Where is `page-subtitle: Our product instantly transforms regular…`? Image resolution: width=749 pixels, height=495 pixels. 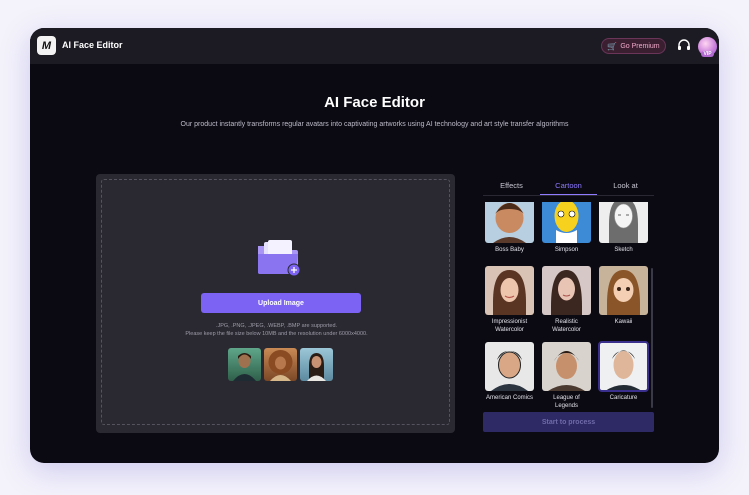 page-subtitle: Our product instantly transforms regular… is located at coordinates (374, 124).